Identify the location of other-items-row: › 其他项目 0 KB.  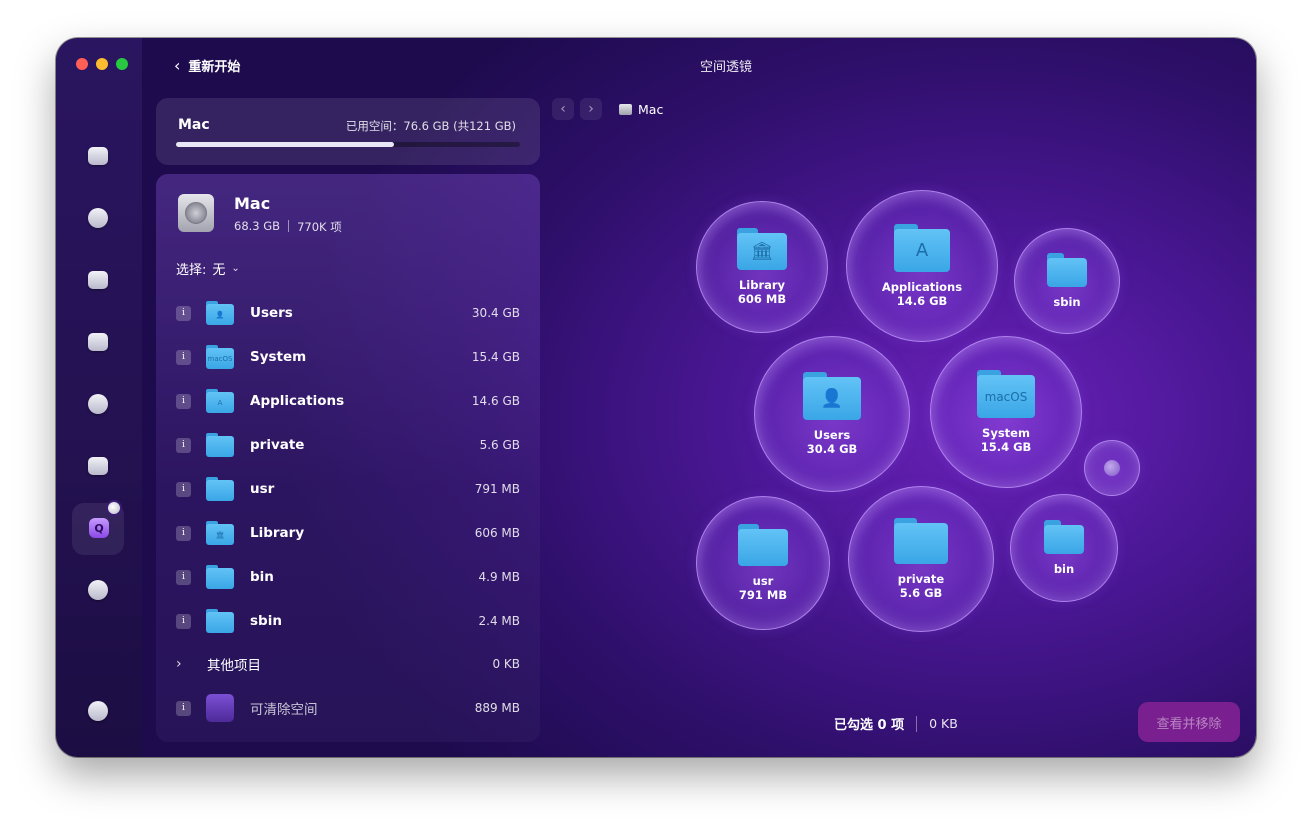
(348, 664).